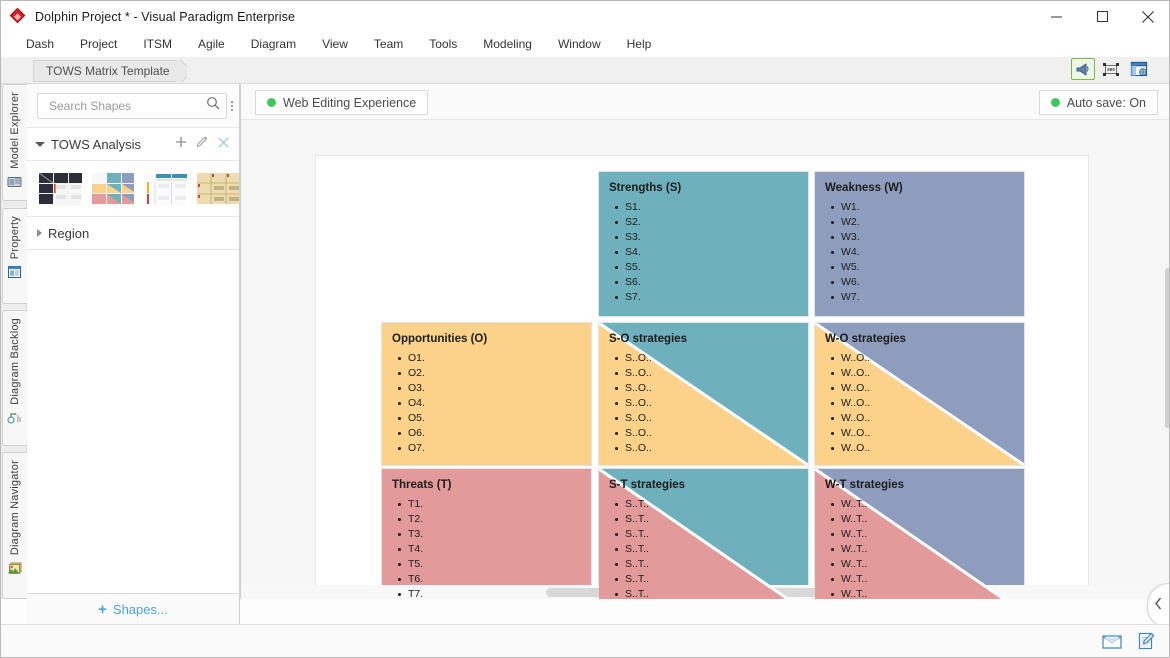  Describe the element at coordinates (98, 44) in the screenshot. I see `menu-item-project: Project` at that location.